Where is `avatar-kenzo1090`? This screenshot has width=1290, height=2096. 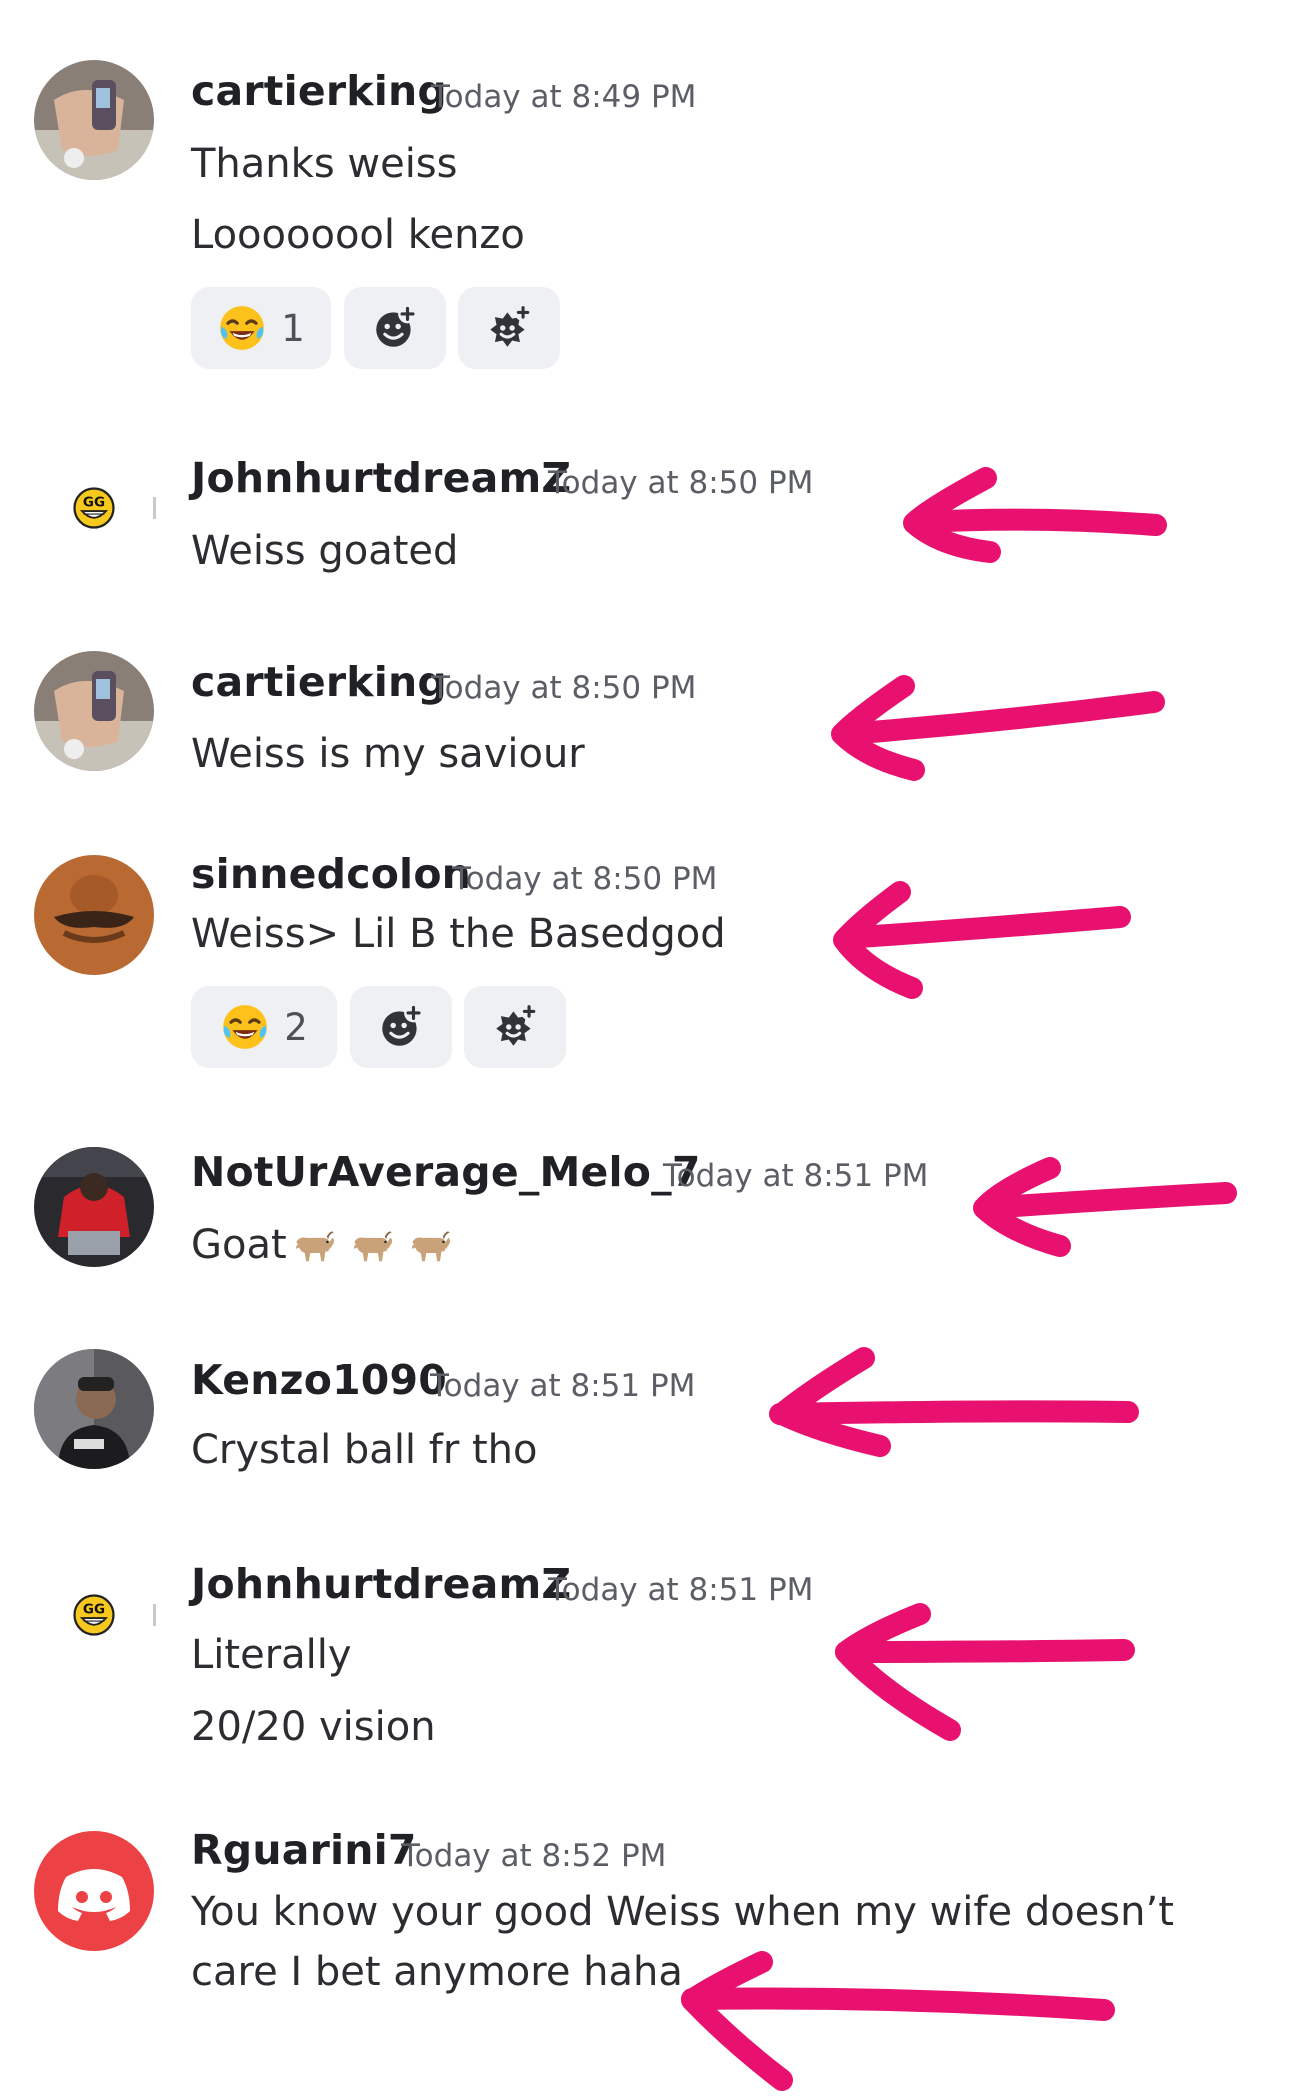 avatar-kenzo1090 is located at coordinates (94, 1409).